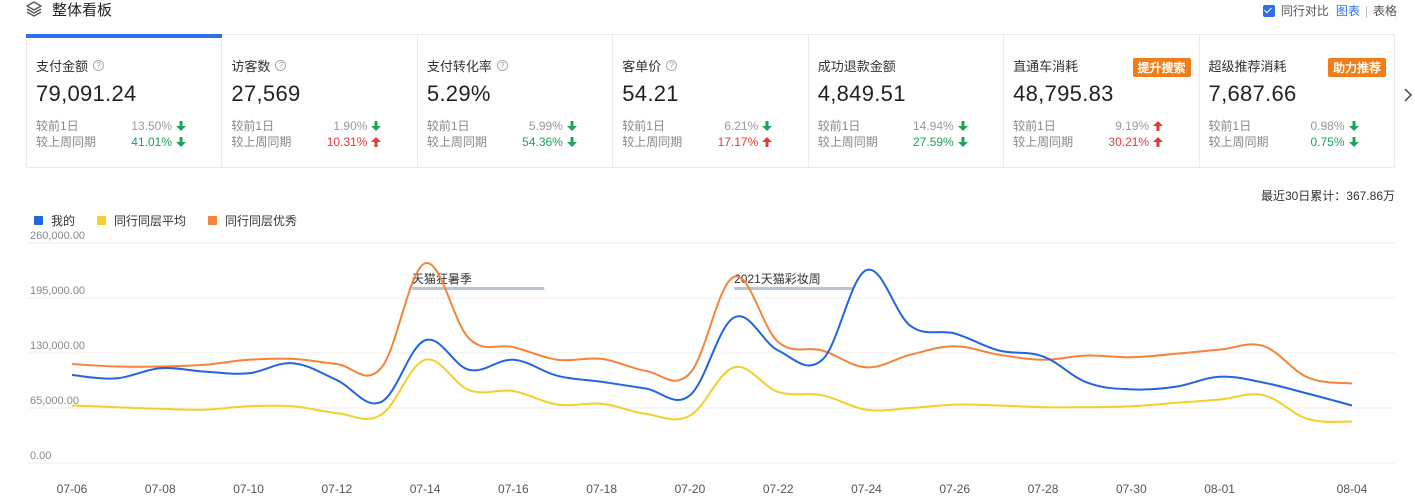 Image resolution: width=1415 pixels, height=503 pixels. What do you see at coordinates (458, 93) in the screenshot?
I see `metric-value: 5.29%` at bounding box center [458, 93].